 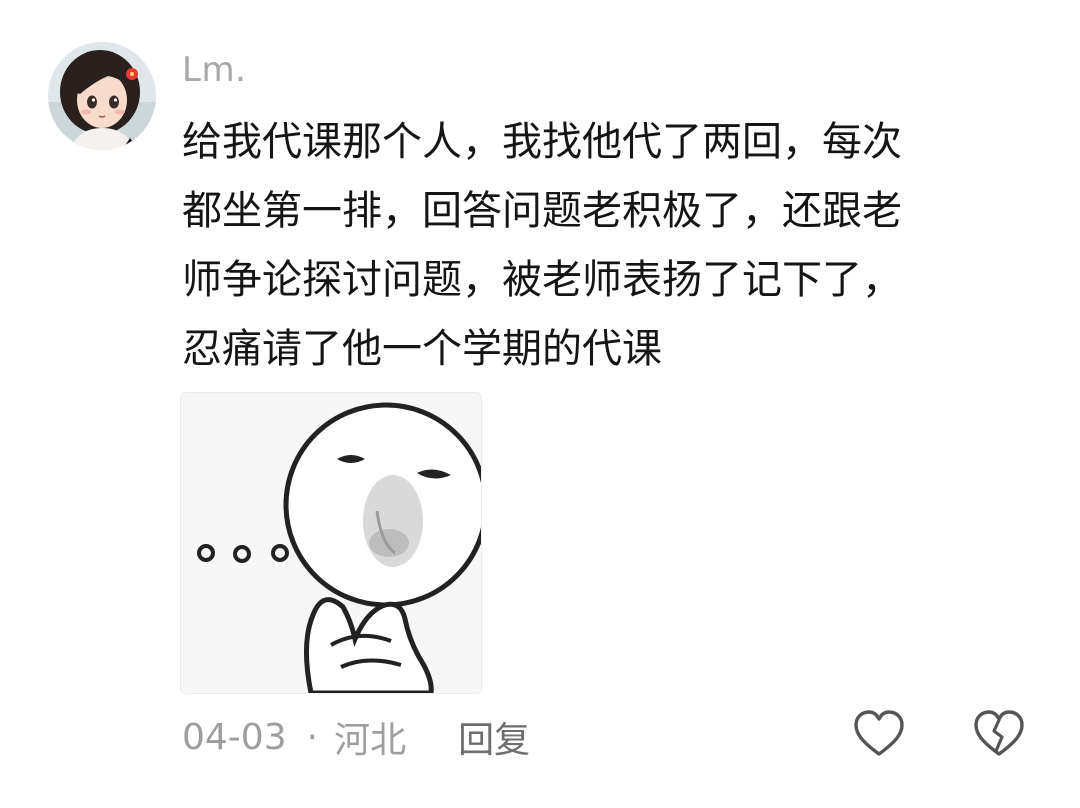 What do you see at coordinates (234, 737) in the screenshot?
I see `comment-date: 04-03` at bounding box center [234, 737].